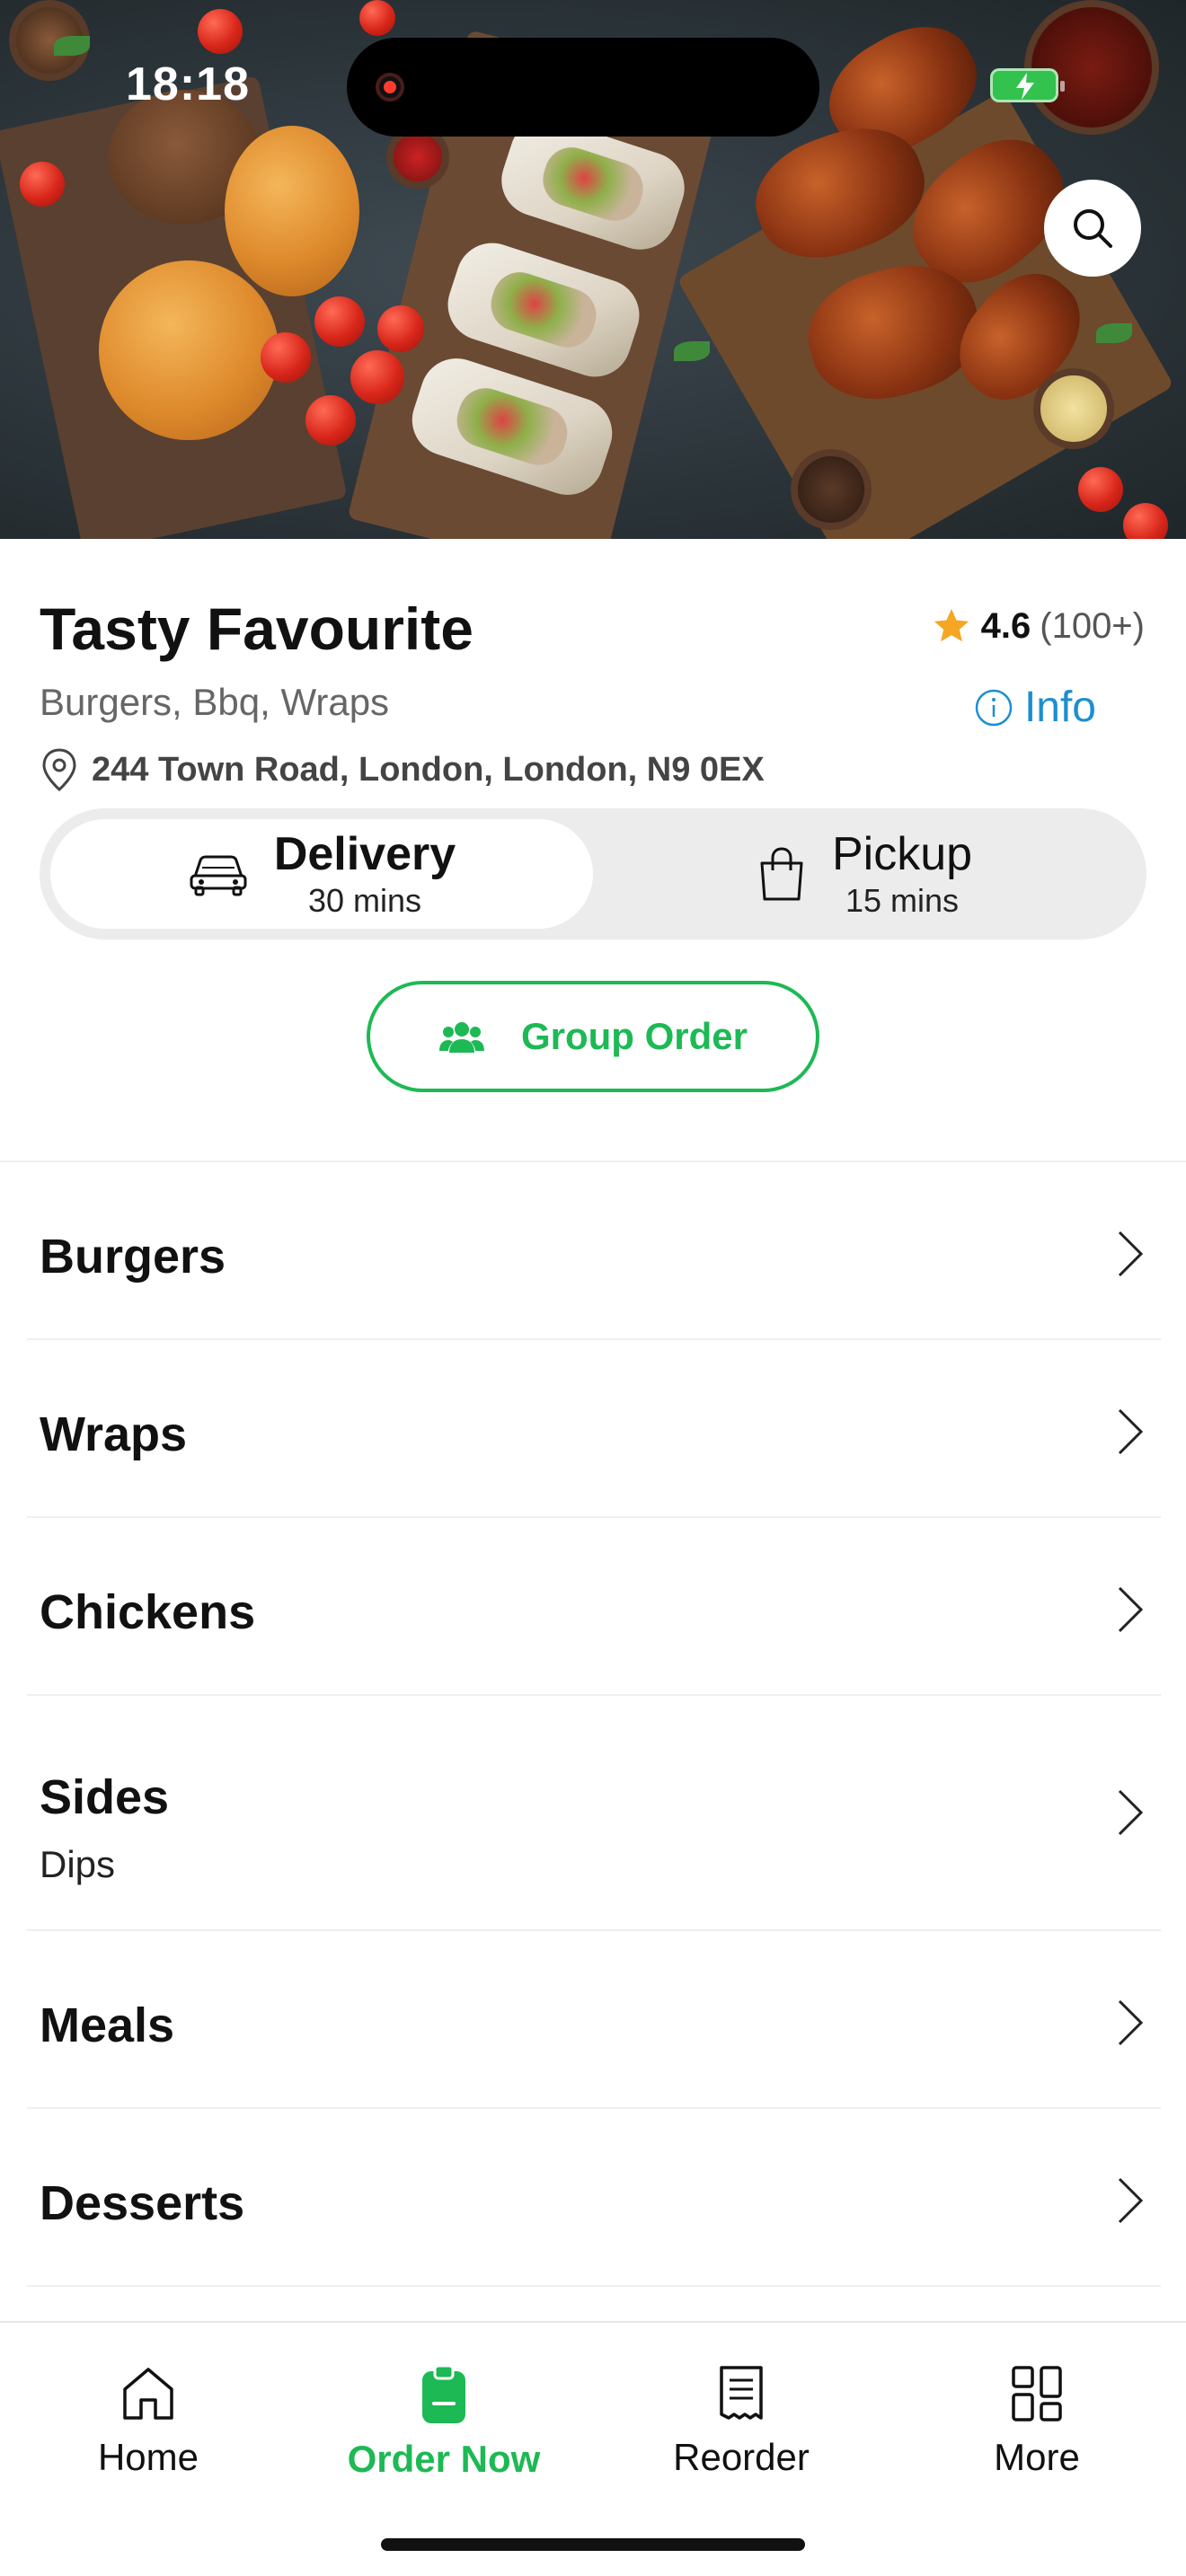  I want to click on category-name: Wraps, so click(114, 1434).